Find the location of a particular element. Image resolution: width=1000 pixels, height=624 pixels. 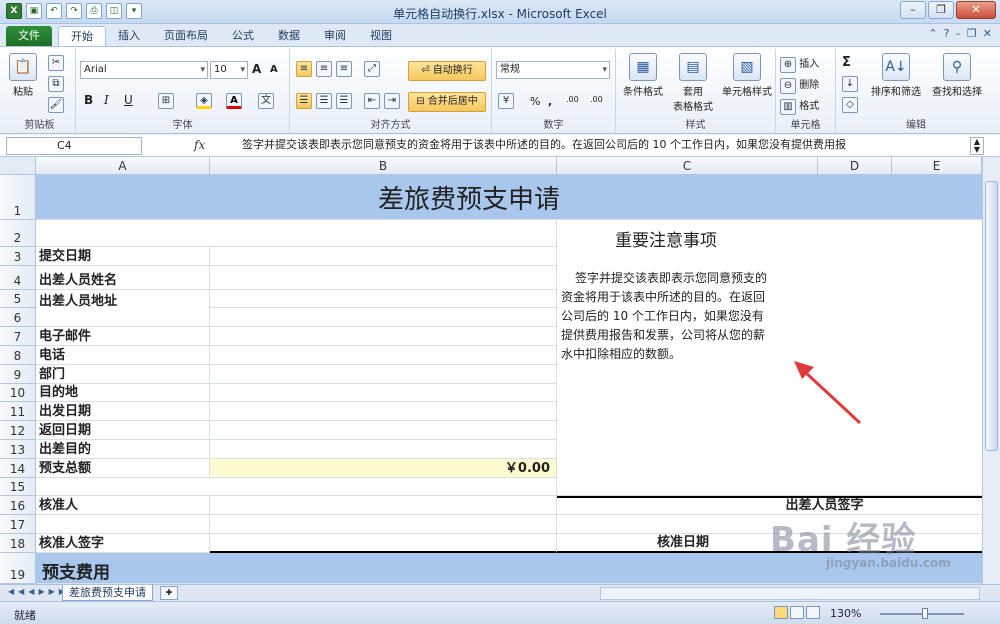

font-color-button: A is located at coordinates (234, 101).